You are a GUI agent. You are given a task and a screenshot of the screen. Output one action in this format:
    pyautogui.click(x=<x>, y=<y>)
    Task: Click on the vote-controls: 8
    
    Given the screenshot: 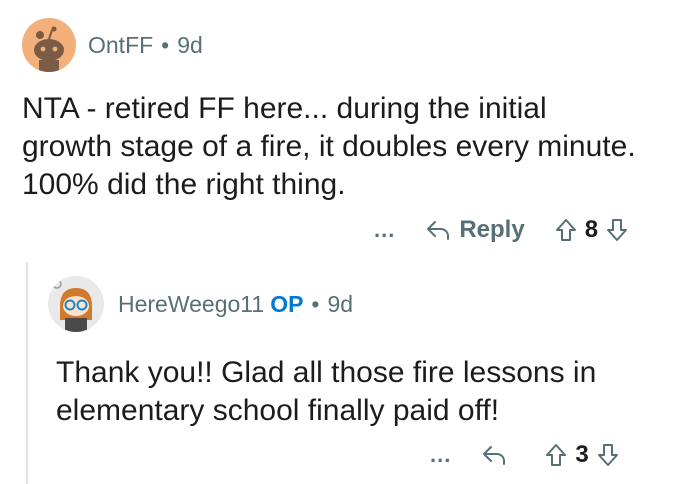 What is the action you would take?
    pyautogui.click(x=591, y=230)
    